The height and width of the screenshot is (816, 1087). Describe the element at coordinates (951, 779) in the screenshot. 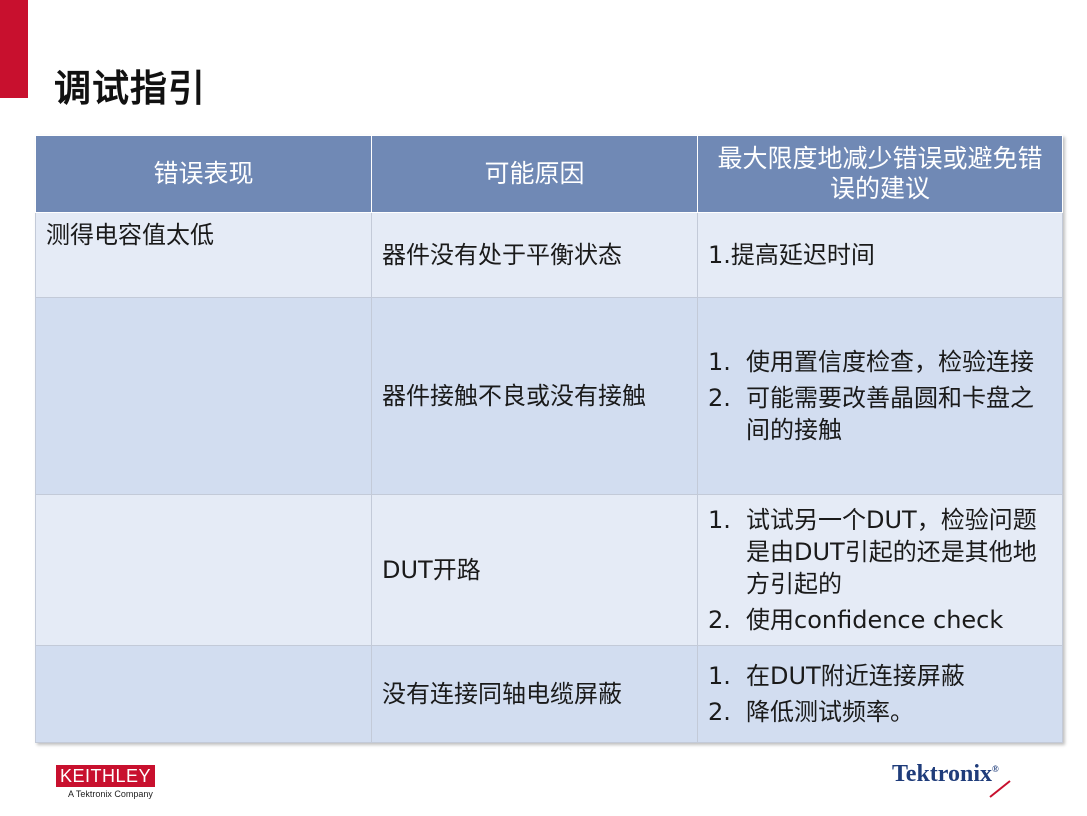

I see `tektronix-logo: Tektronix®` at that location.